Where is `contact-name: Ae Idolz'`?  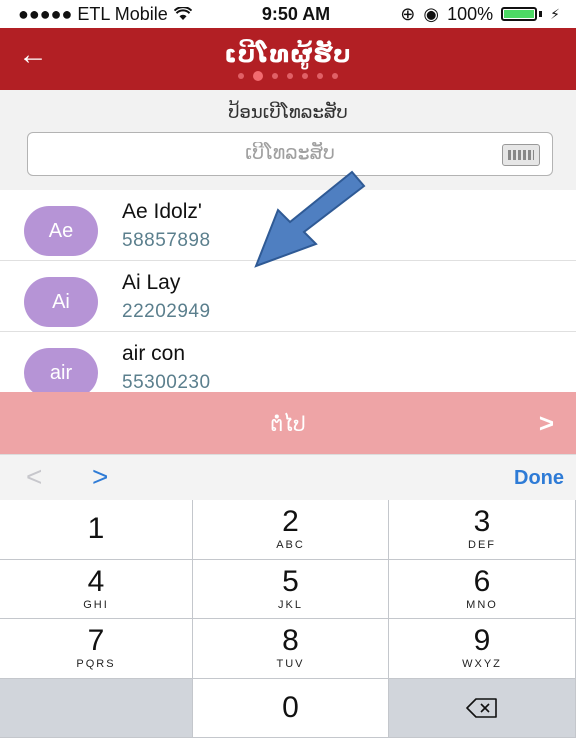 contact-name: Ae Idolz' is located at coordinates (162, 211).